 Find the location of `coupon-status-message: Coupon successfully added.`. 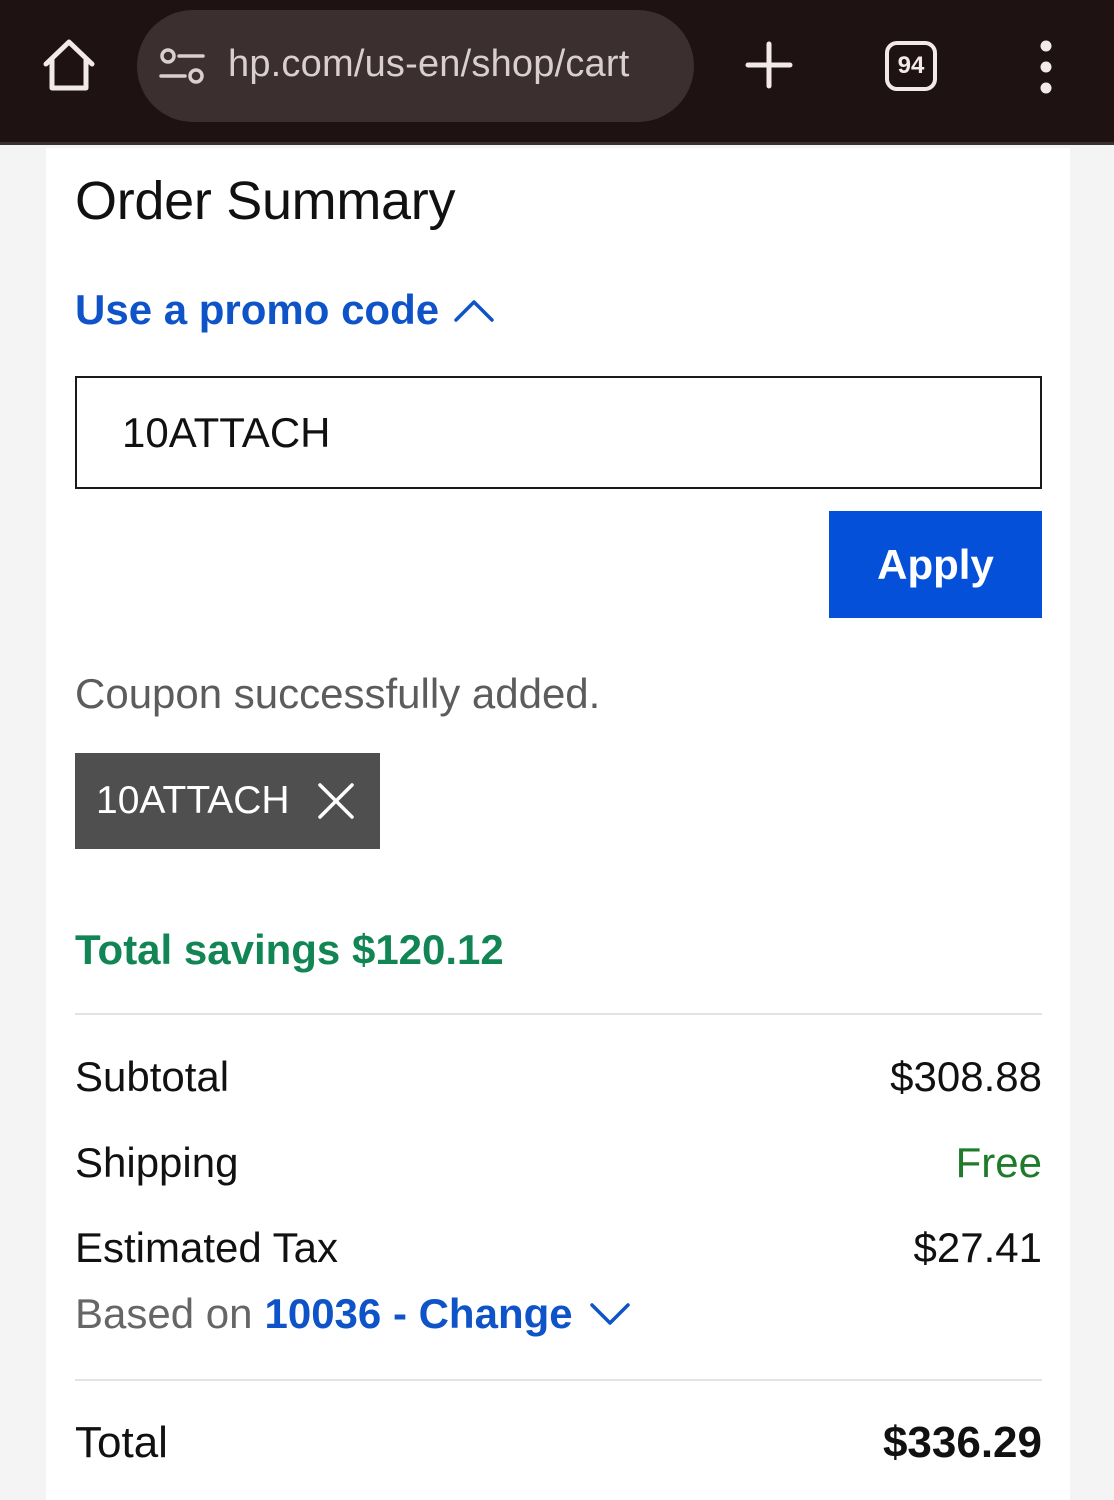

coupon-status-message: Coupon successfully added. is located at coordinates (338, 693).